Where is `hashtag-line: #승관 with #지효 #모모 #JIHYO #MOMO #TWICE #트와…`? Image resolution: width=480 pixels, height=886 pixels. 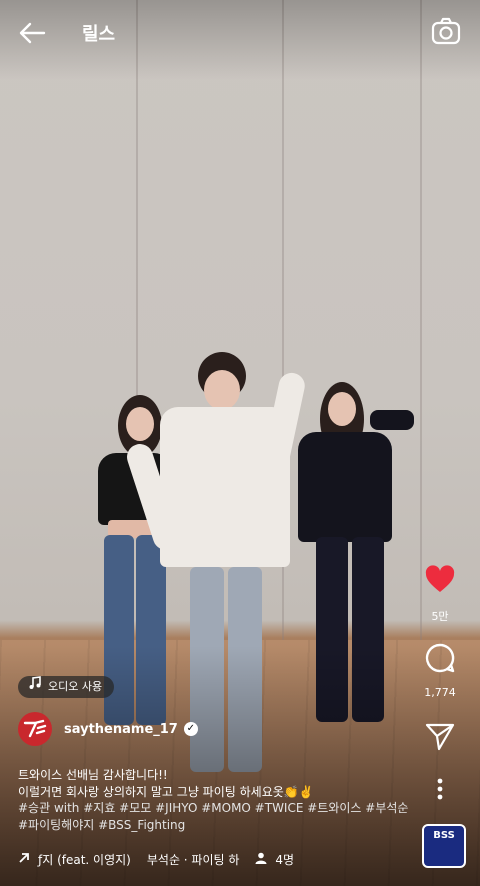 hashtag-line: #승관 with #지효 #모모 #JIHYO #MOMO #TWICE #트와… is located at coordinates (213, 808).